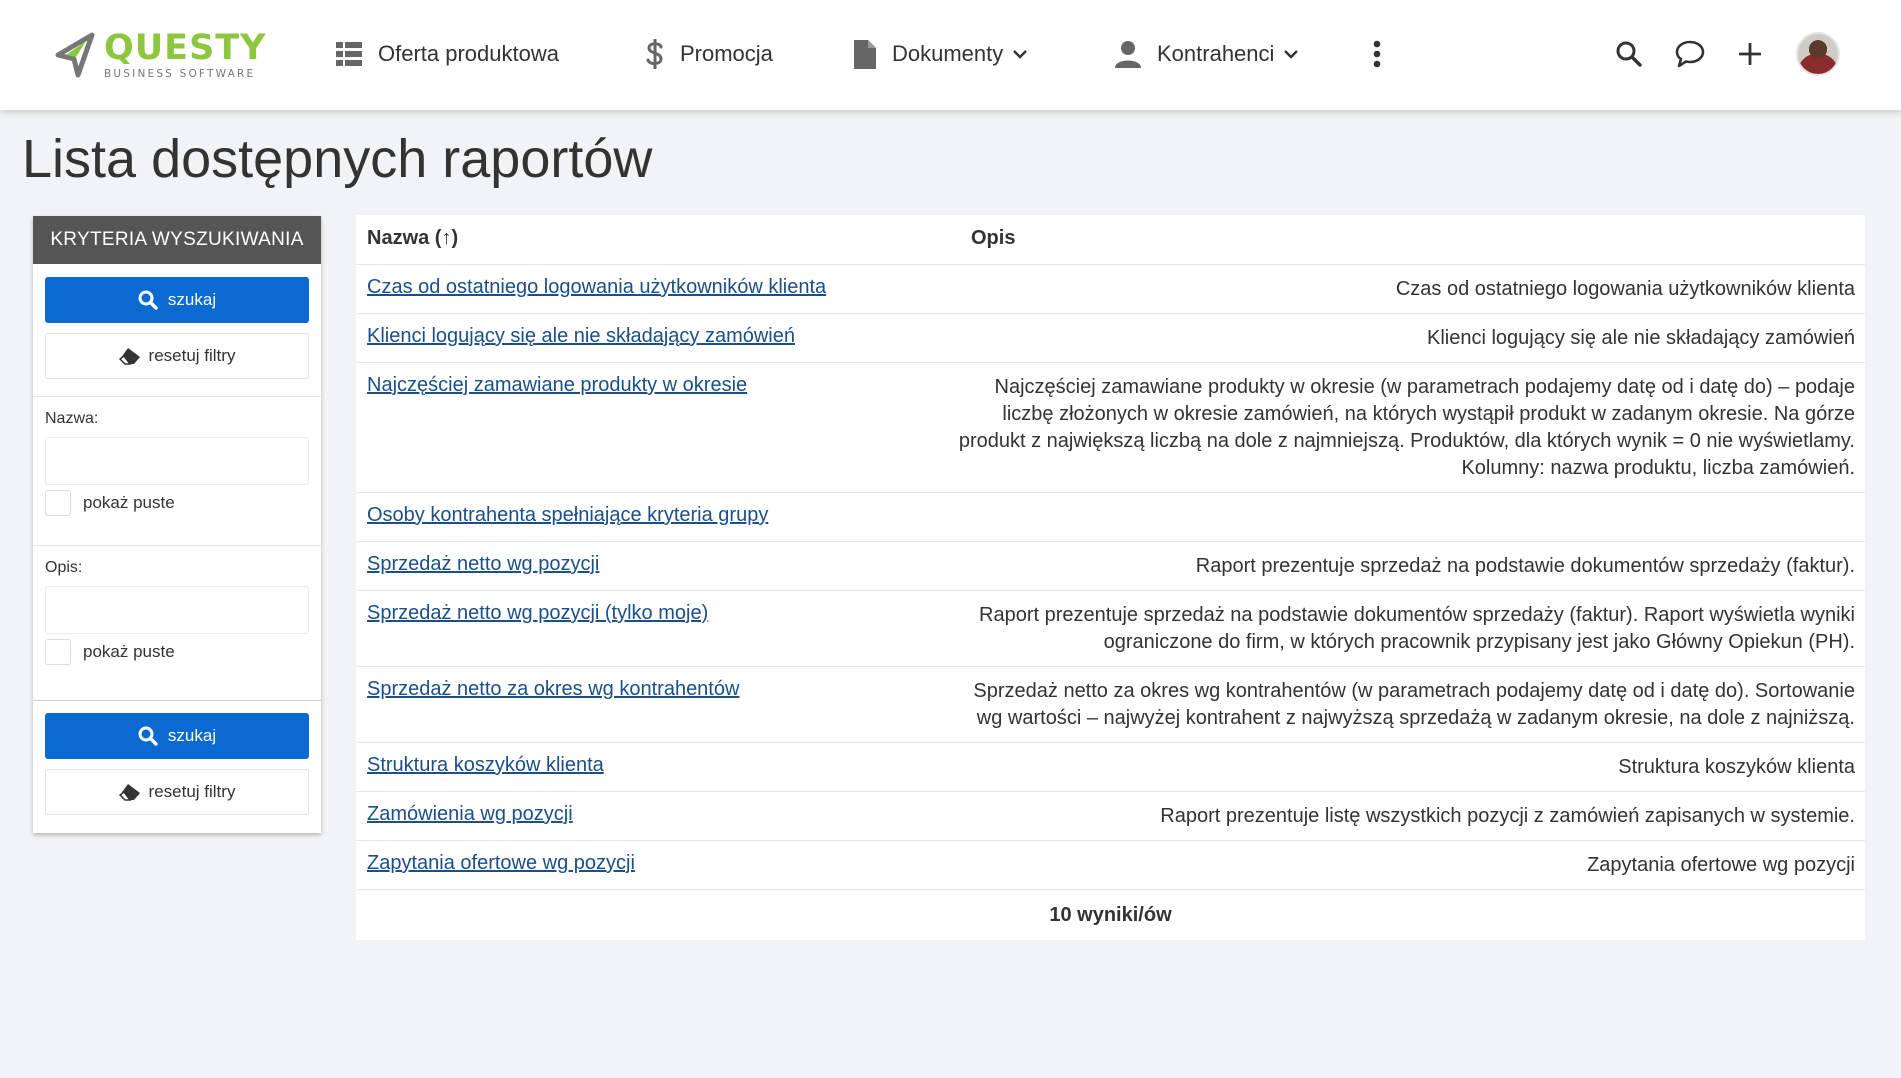 Image resolution: width=1901 pixels, height=1078 pixels. What do you see at coordinates (501, 863) in the screenshot?
I see `report-name-link: Zapytania ofertowe wg pozycji` at bounding box center [501, 863].